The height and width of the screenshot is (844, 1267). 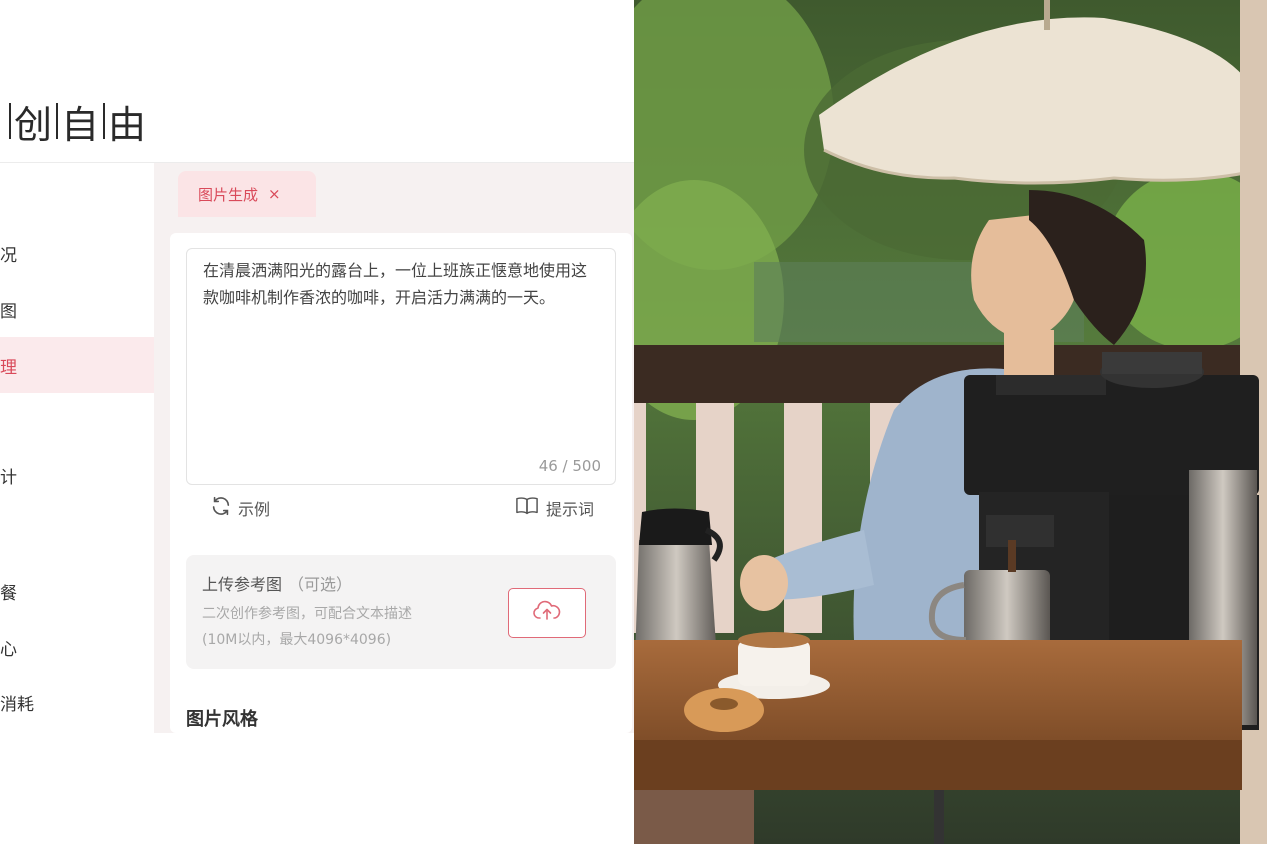 I want to click on sidebar-item-label: 理, so click(x=8, y=367).